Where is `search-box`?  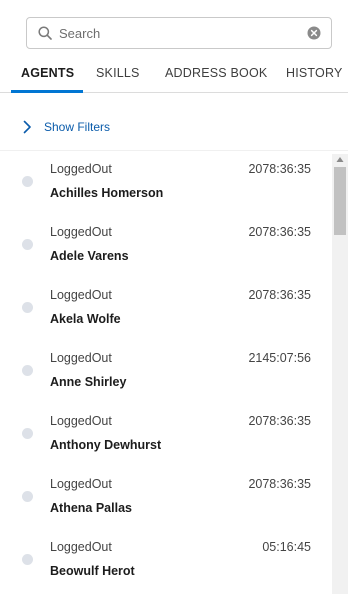
search-box is located at coordinates (179, 33).